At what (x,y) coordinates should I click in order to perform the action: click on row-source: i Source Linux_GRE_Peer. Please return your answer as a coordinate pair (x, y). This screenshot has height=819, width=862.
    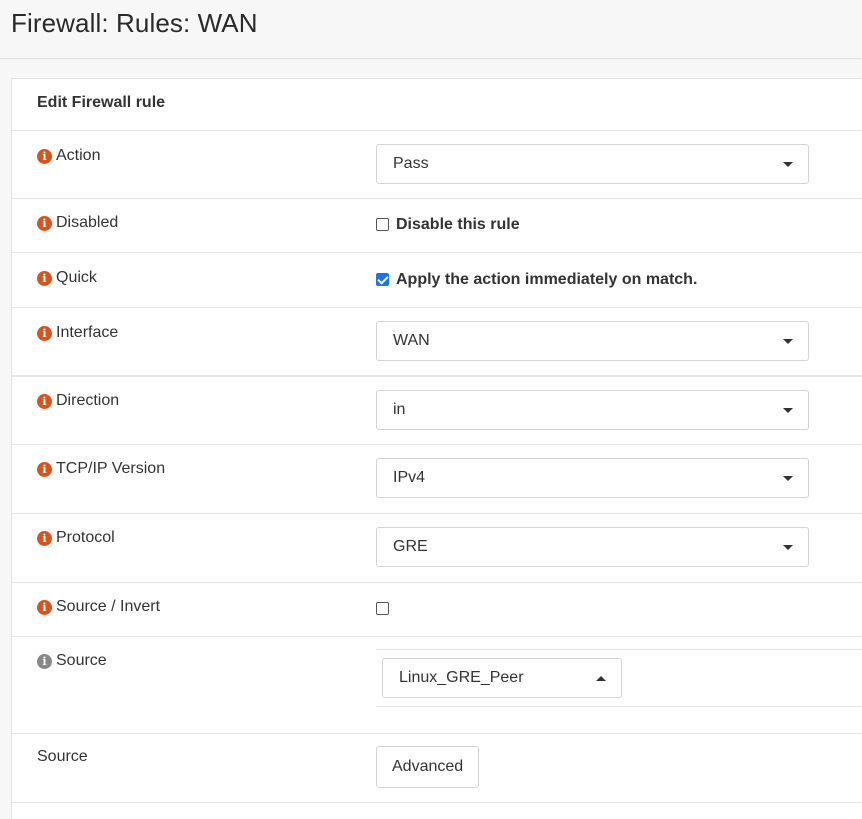
    Looking at the image, I should click on (437, 685).